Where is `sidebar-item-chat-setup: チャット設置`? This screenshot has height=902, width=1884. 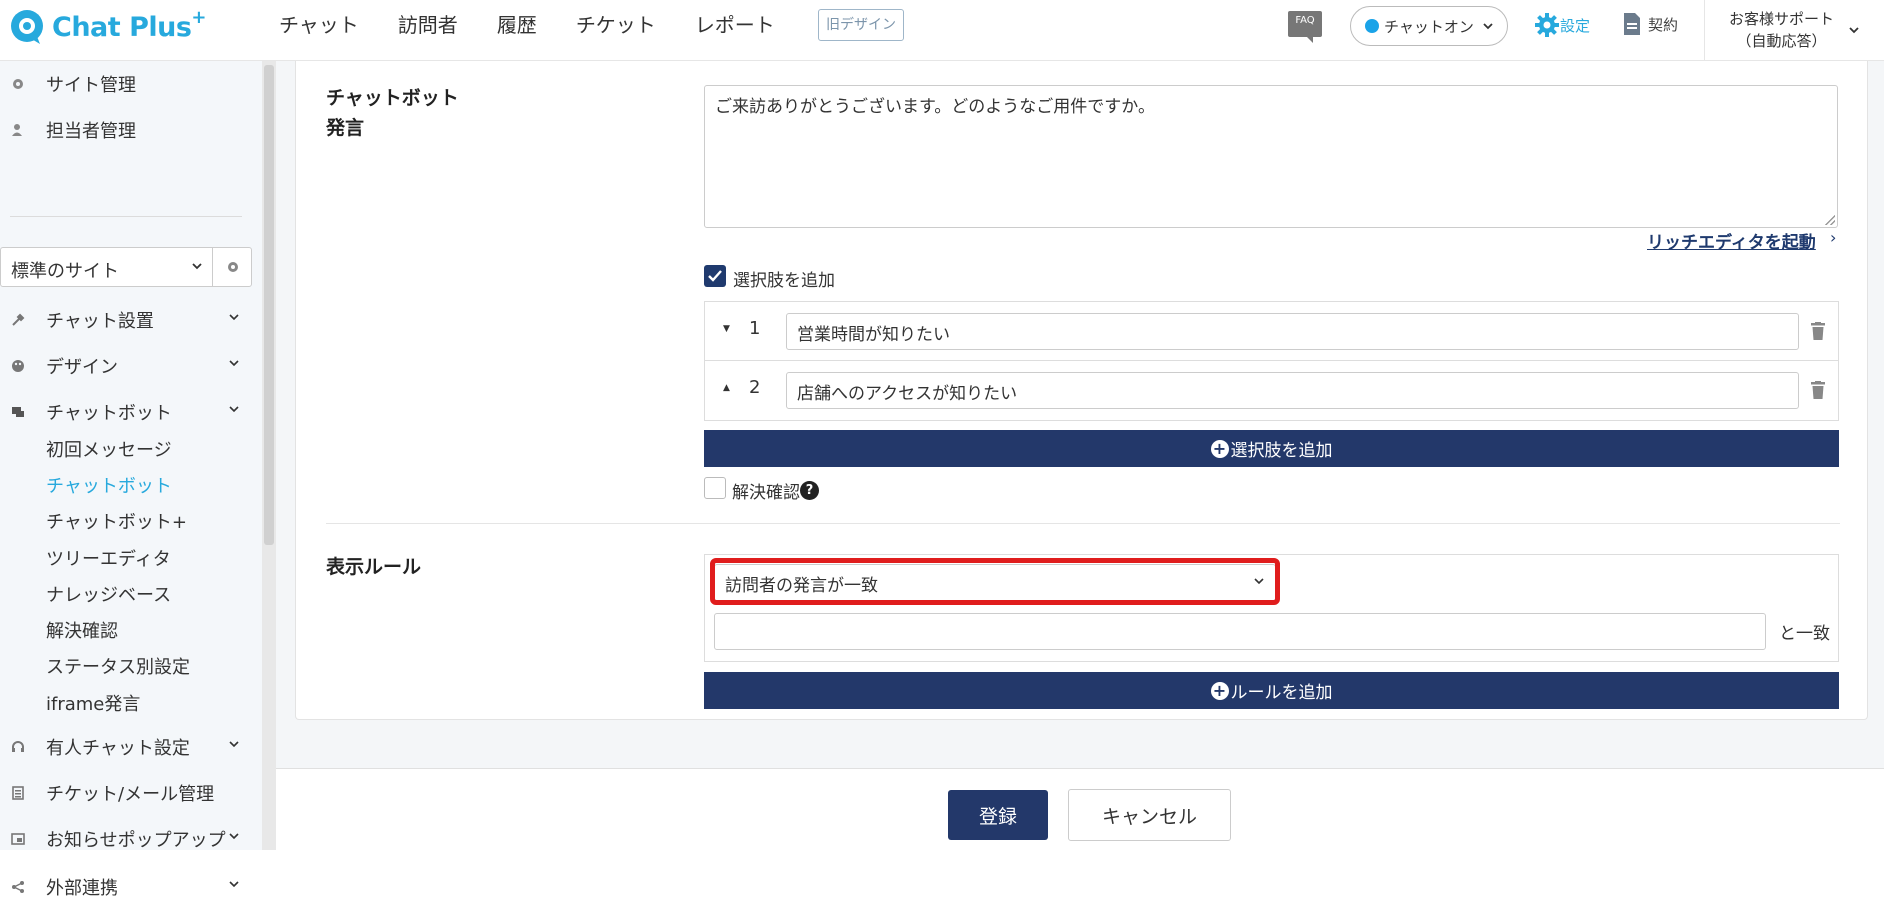
sidebar-item-chat-setup: チャット設置 is located at coordinates (125, 320).